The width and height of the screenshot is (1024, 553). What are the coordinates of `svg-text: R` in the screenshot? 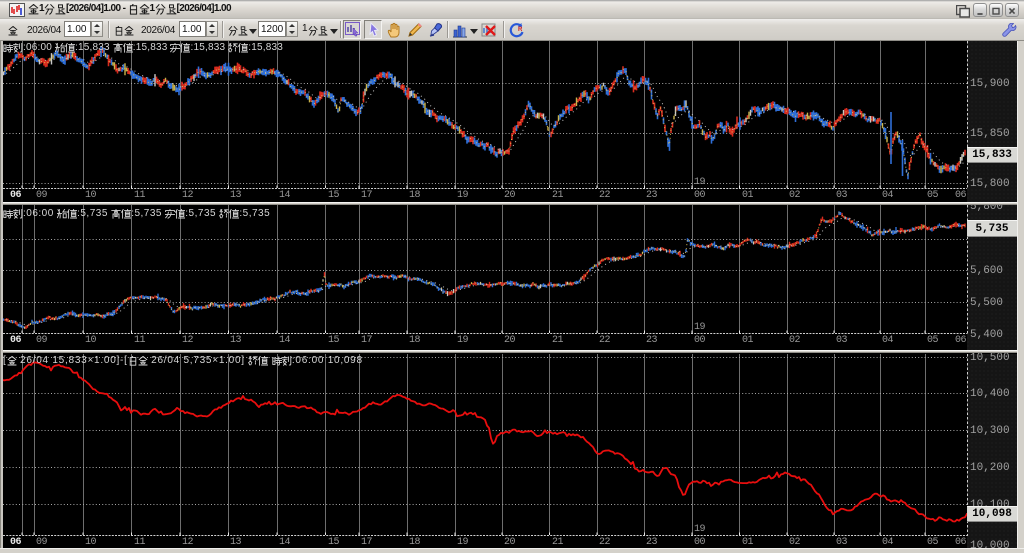 It's located at (520, 30).